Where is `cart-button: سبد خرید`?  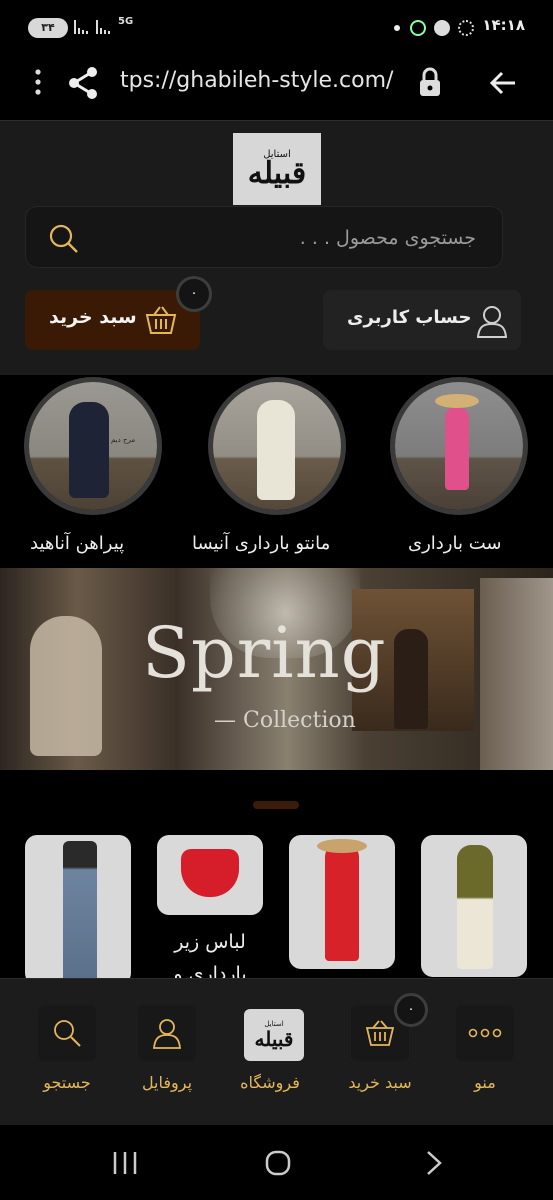 cart-button: سبد خرید is located at coordinates (112, 320).